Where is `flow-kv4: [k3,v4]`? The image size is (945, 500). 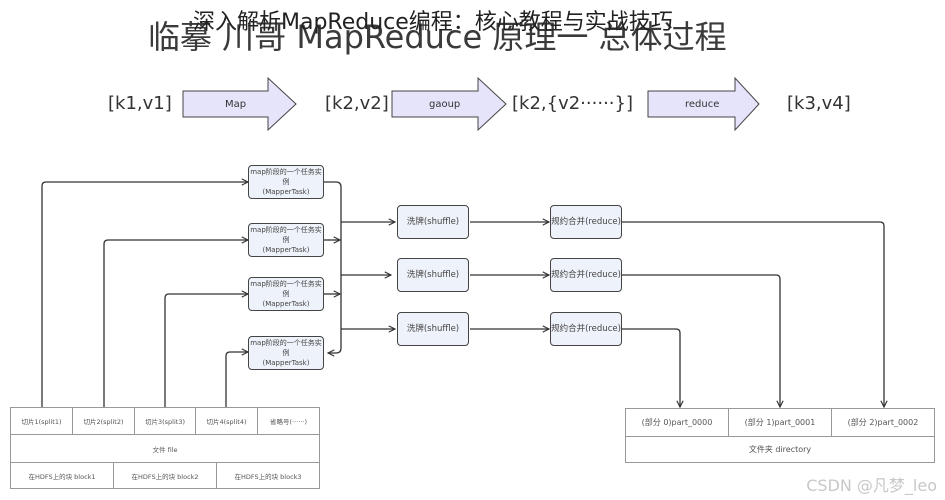
flow-kv4: [k3,v4] is located at coordinates (819, 103).